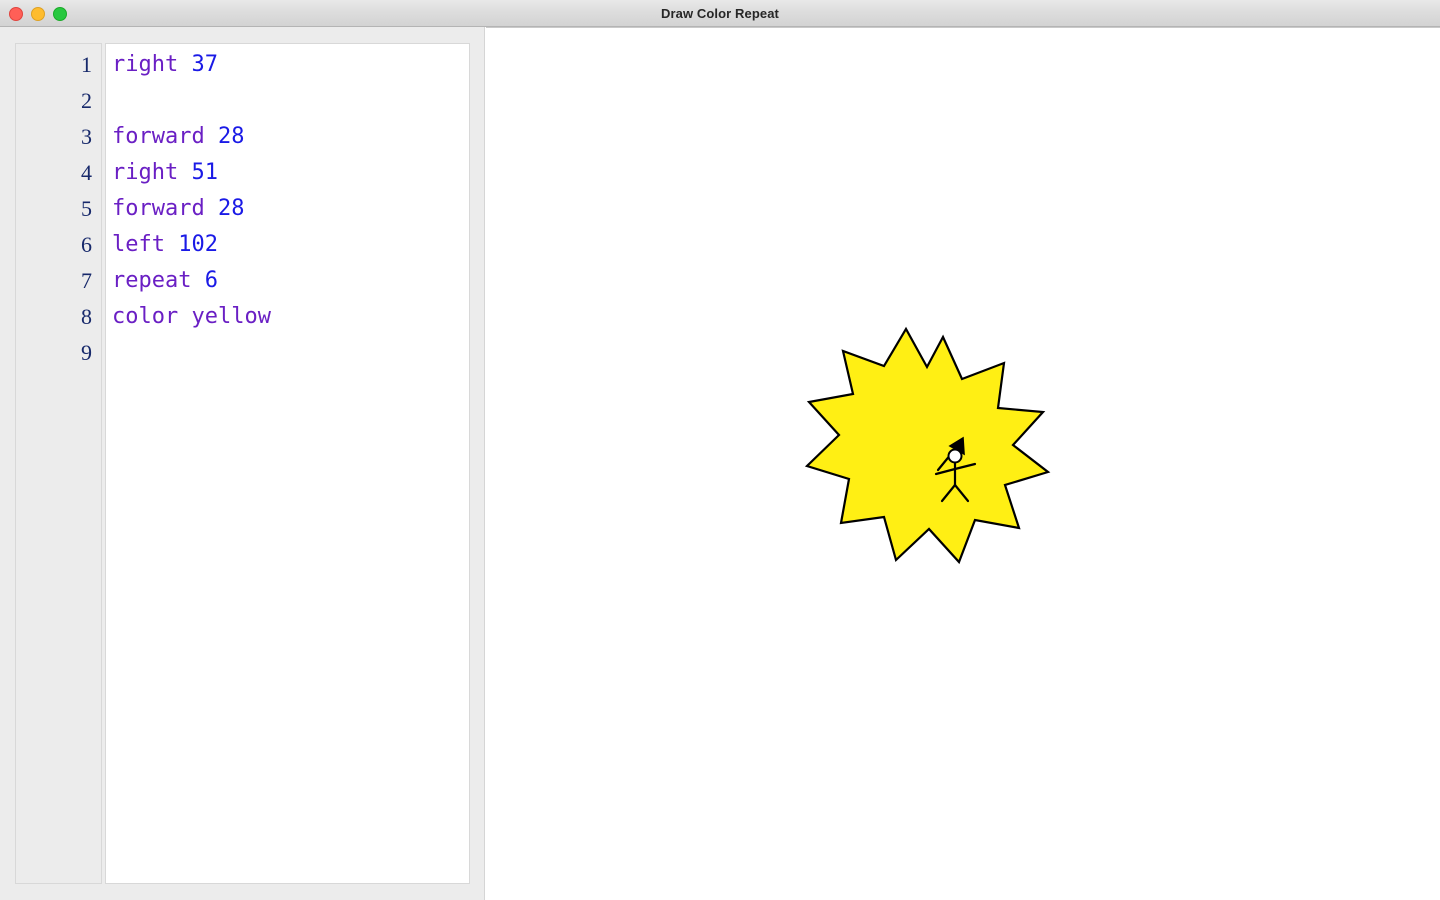 The height and width of the screenshot is (900, 1440). I want to click on line-number: 6, so click(86, 244).